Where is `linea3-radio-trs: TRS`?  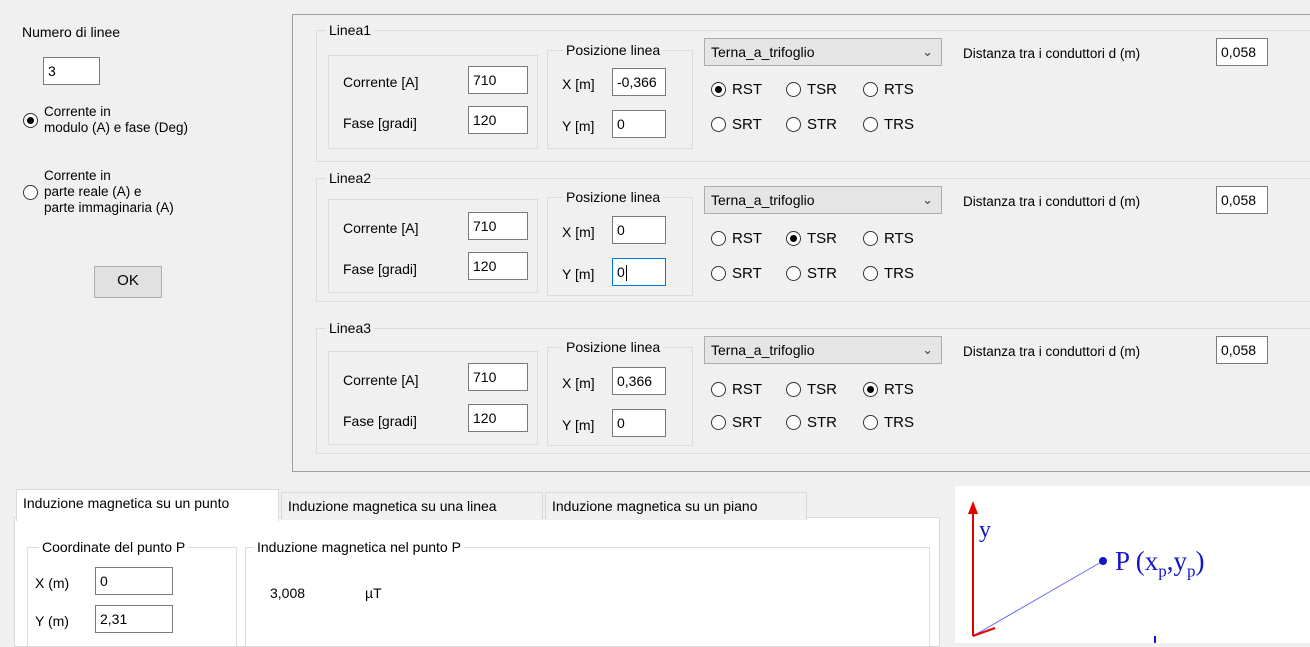 linea3-radio-trs: TRS is located at coordinates (888, 422).